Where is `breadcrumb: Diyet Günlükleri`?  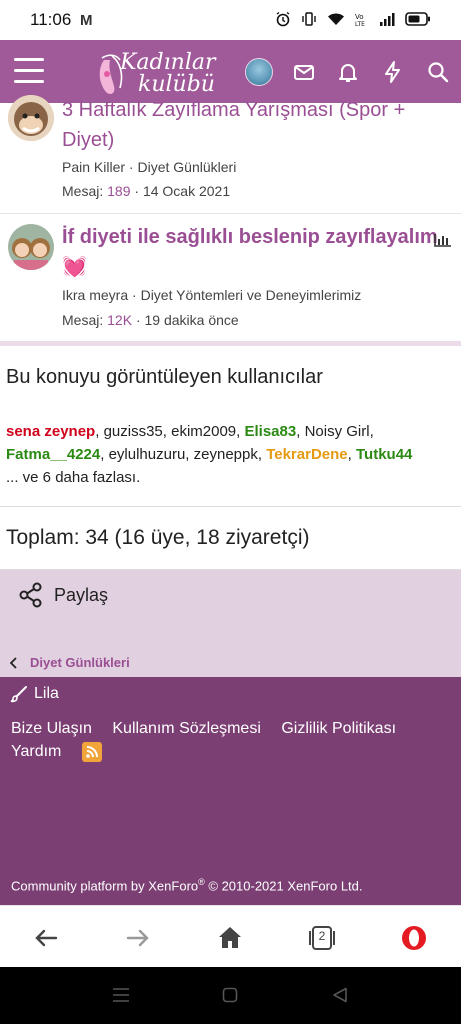 breadcrumb: Diyet Günlükleri is located at coordinates (70, 662).